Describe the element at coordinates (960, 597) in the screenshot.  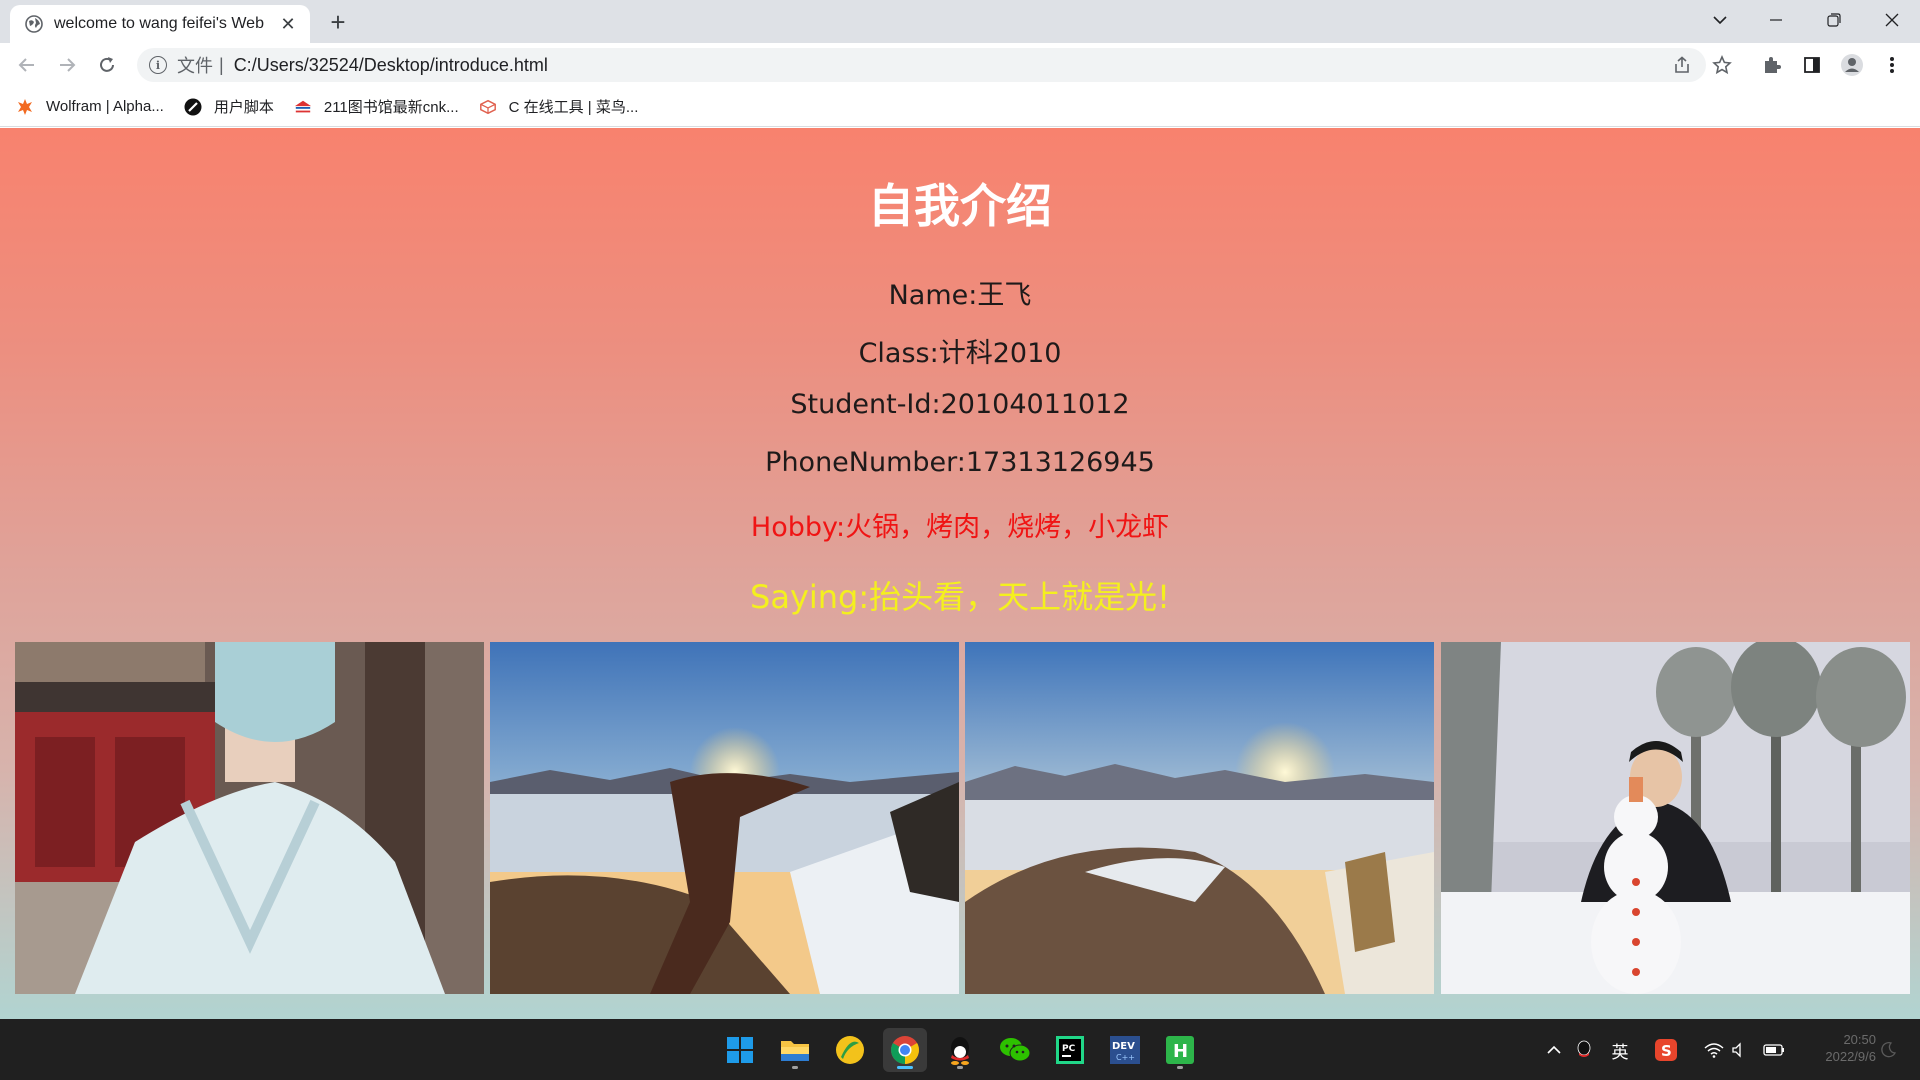
I see `saying-line: Saying:抬头看，天上就是光!` at that location.